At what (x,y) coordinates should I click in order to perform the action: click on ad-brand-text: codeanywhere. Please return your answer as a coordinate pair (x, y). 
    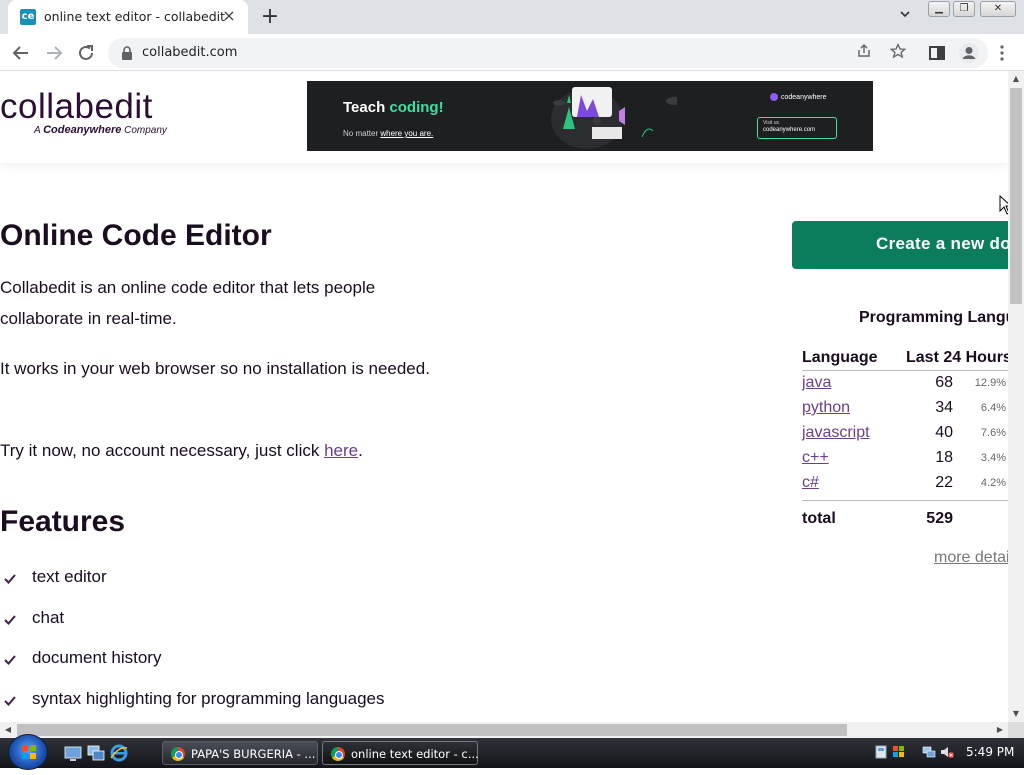
    Looking at the image, I should click on (804, 97).